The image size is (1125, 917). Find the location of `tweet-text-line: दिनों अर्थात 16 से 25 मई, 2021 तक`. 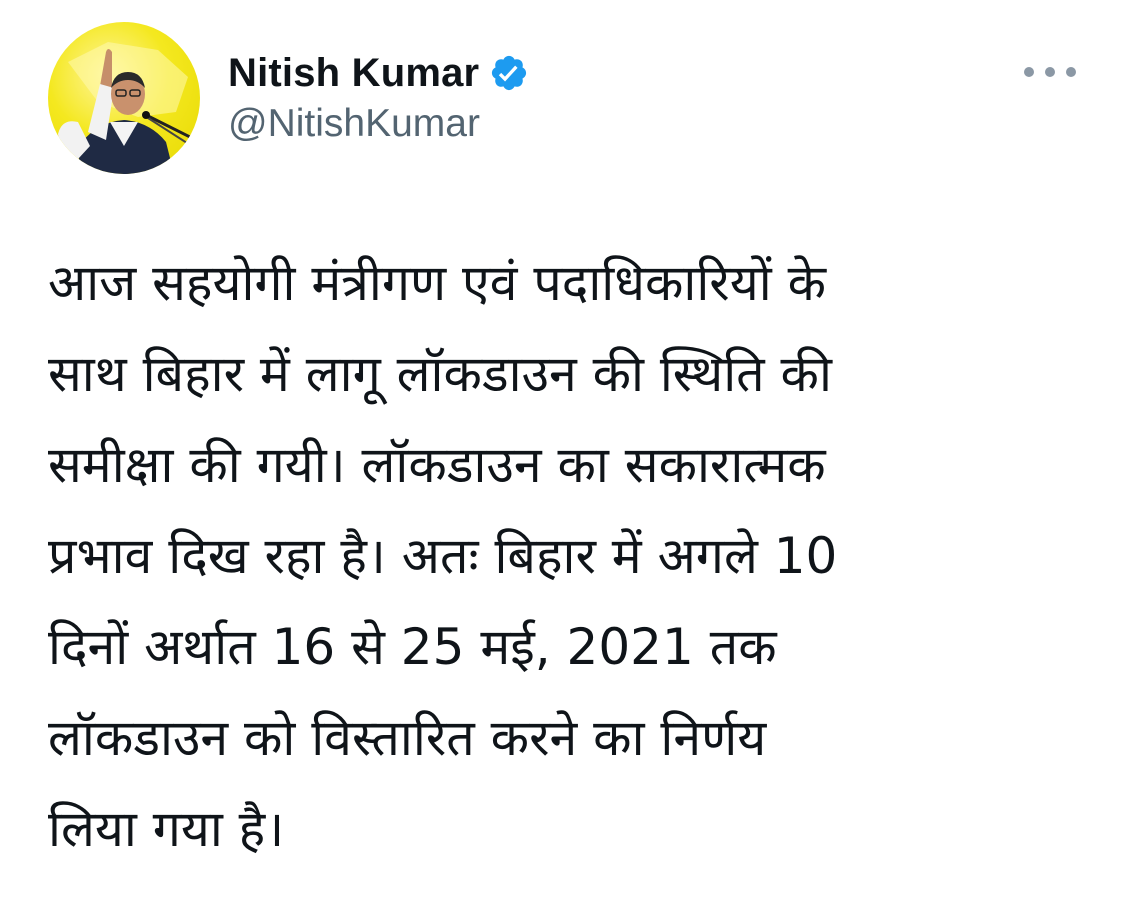

tweet-text-line: दिनों अर्थात 16 से 25 मई, 2021 तक is located at coordinates (412, 647).